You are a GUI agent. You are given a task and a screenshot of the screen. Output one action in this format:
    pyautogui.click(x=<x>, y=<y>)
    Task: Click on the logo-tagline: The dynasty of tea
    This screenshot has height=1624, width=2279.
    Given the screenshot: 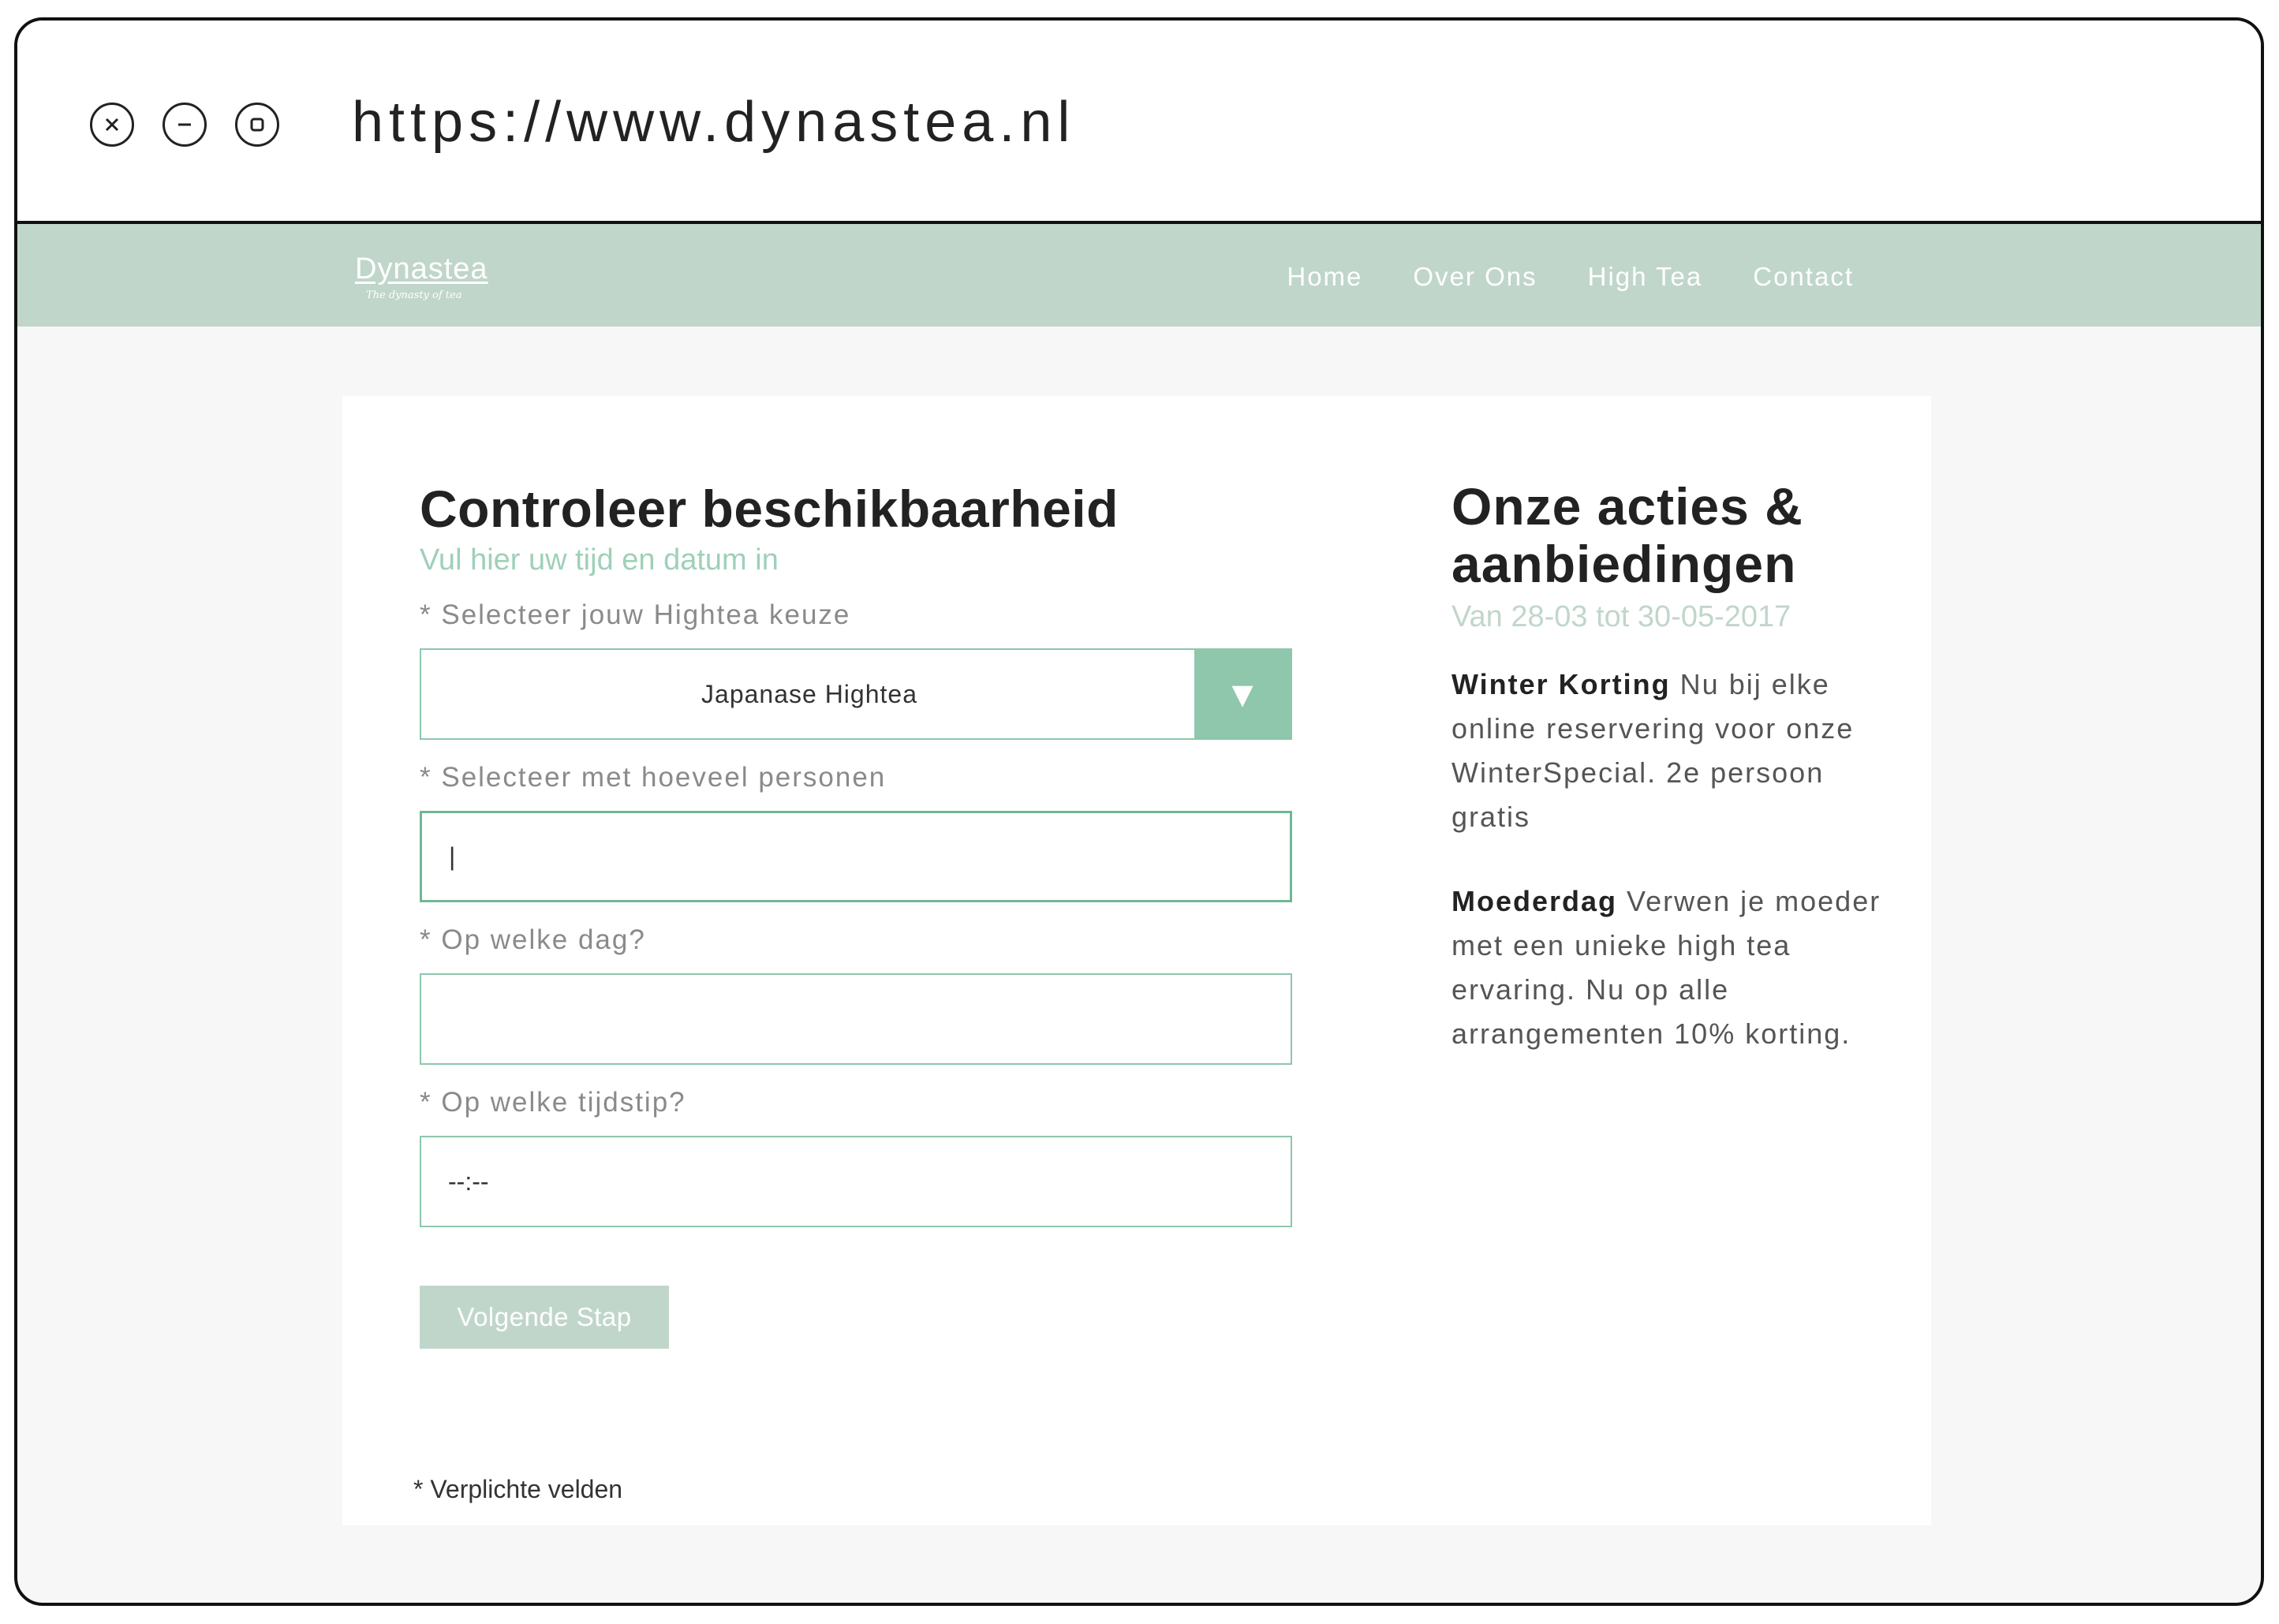 What is the action you would take?
    pyautogui.click(x=414, y=295)
    